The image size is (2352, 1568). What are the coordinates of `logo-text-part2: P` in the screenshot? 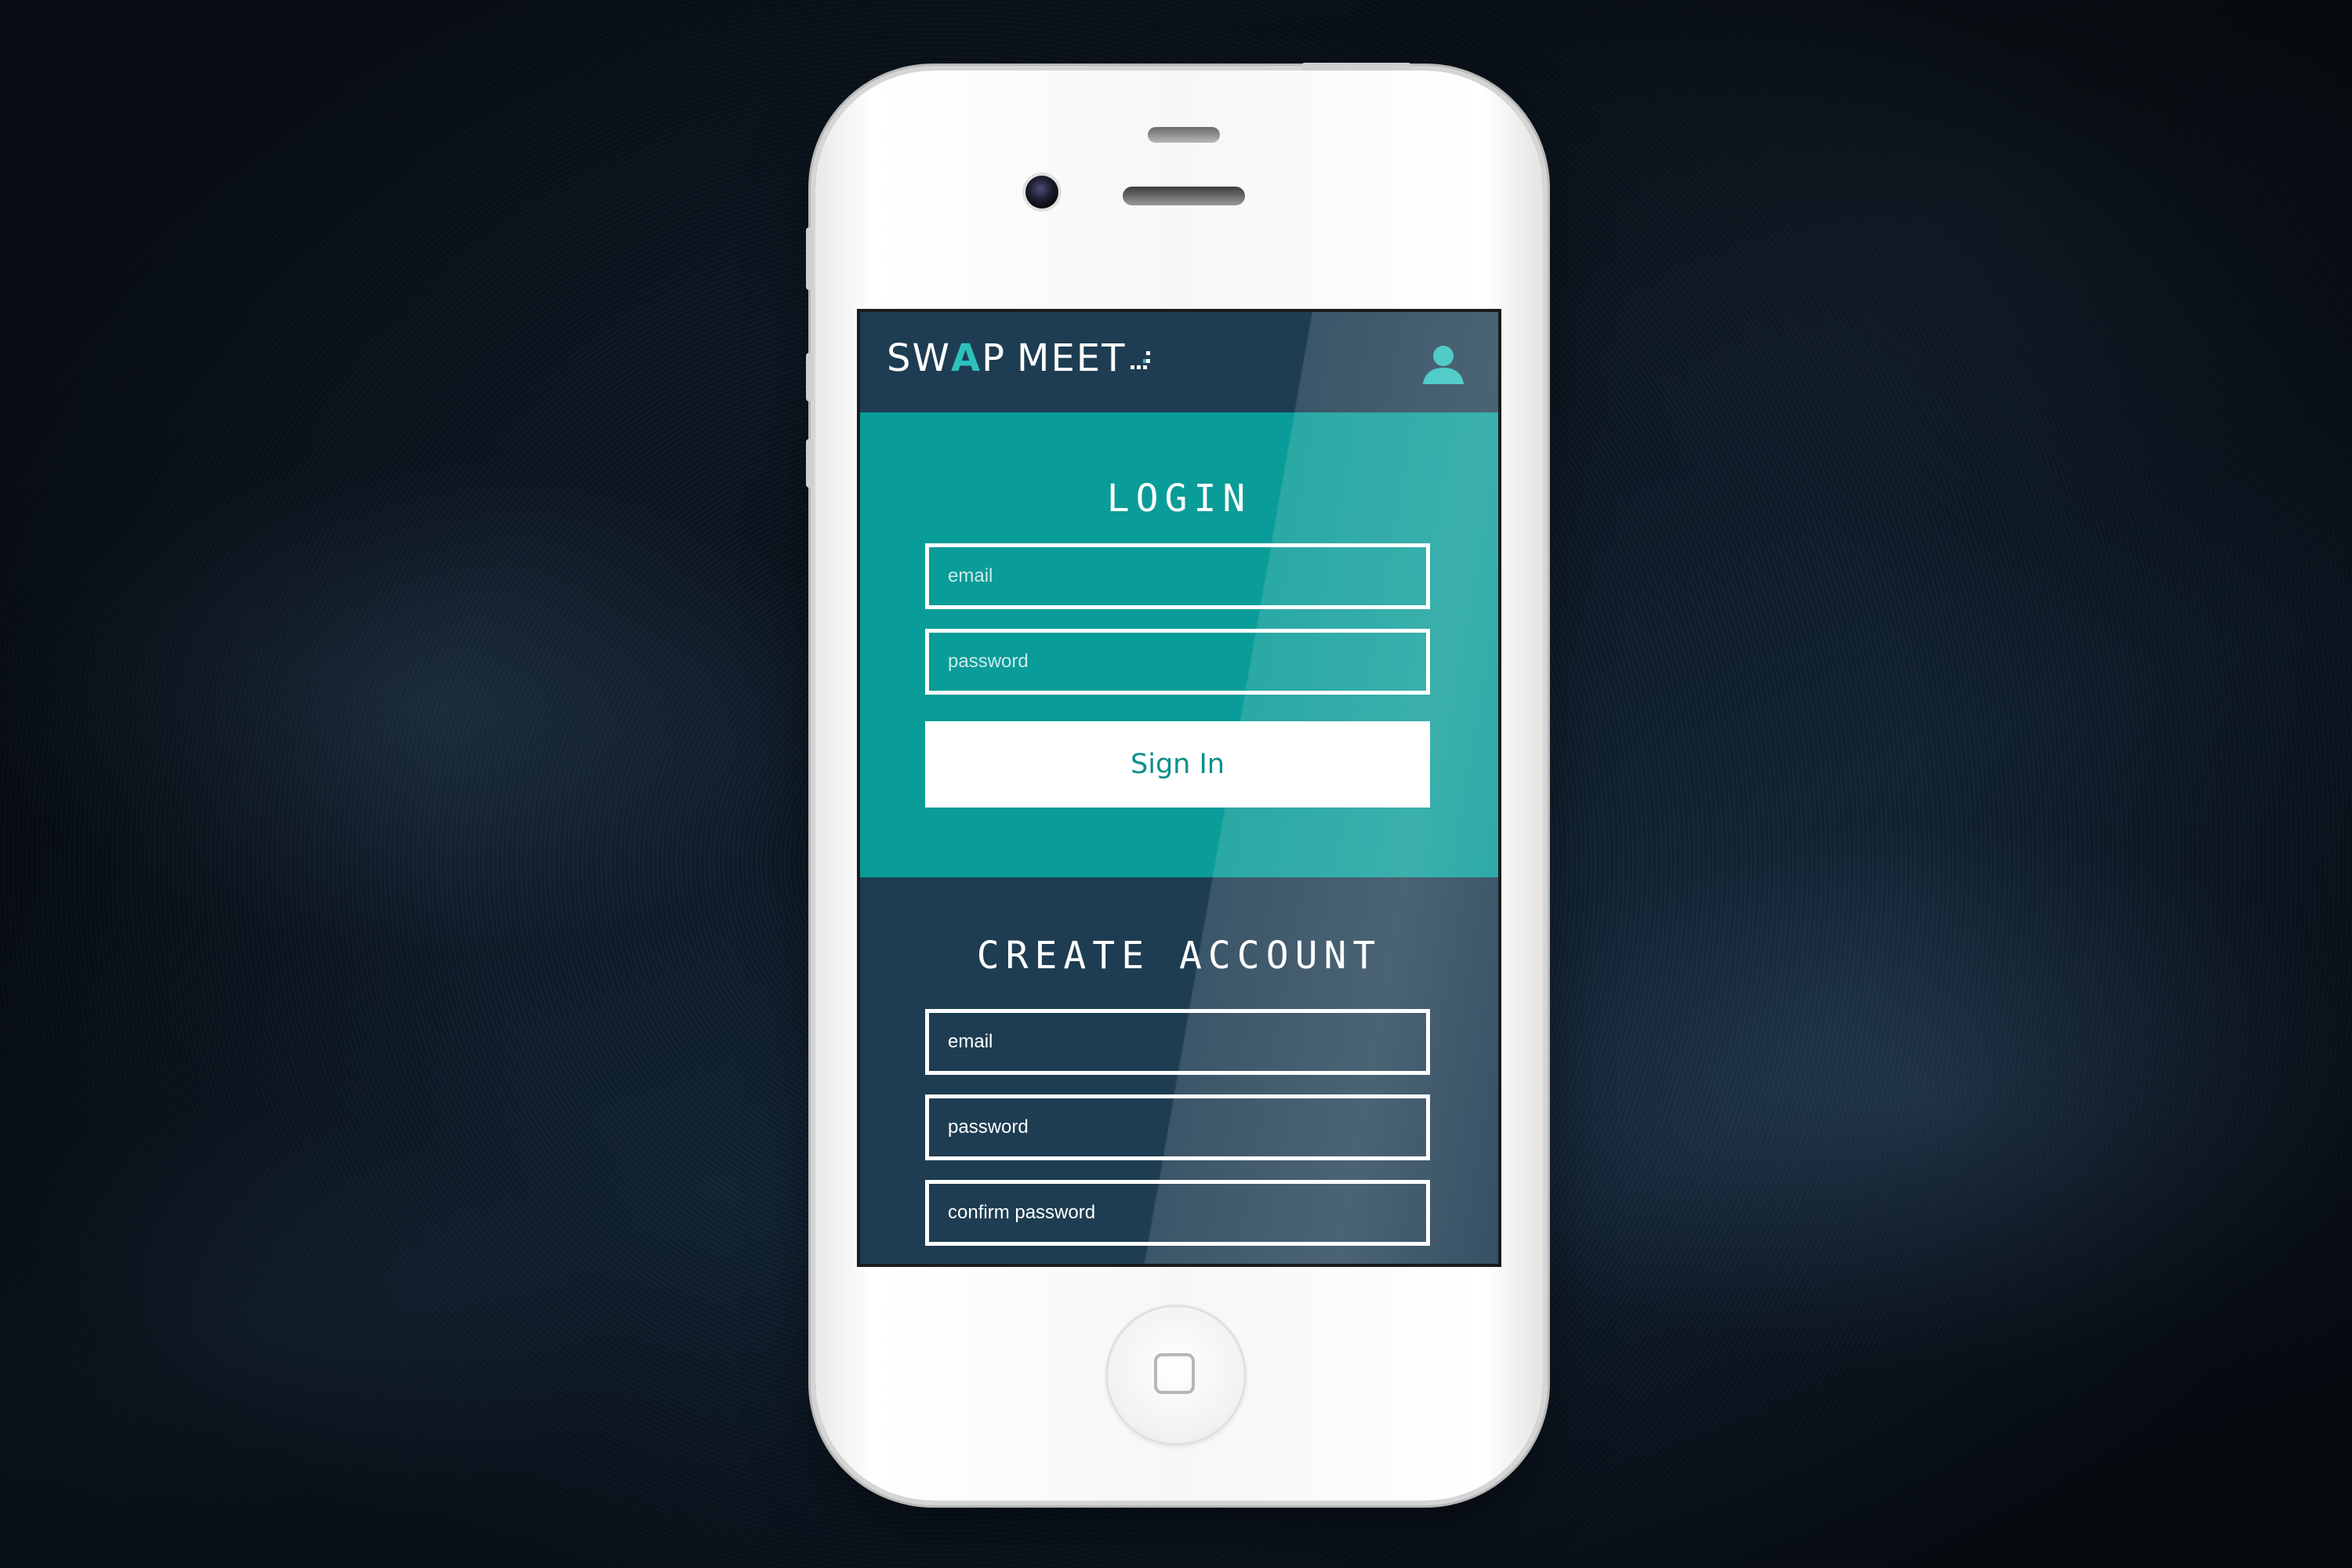 It's located at (994, 358).